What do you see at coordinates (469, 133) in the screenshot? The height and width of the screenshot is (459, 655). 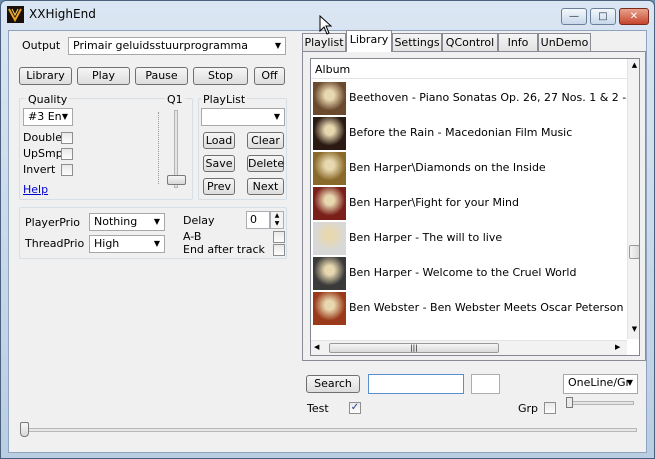 I see `album-row: Before the Rain - Macedonian Film Music` at bounding box center [469, 133].